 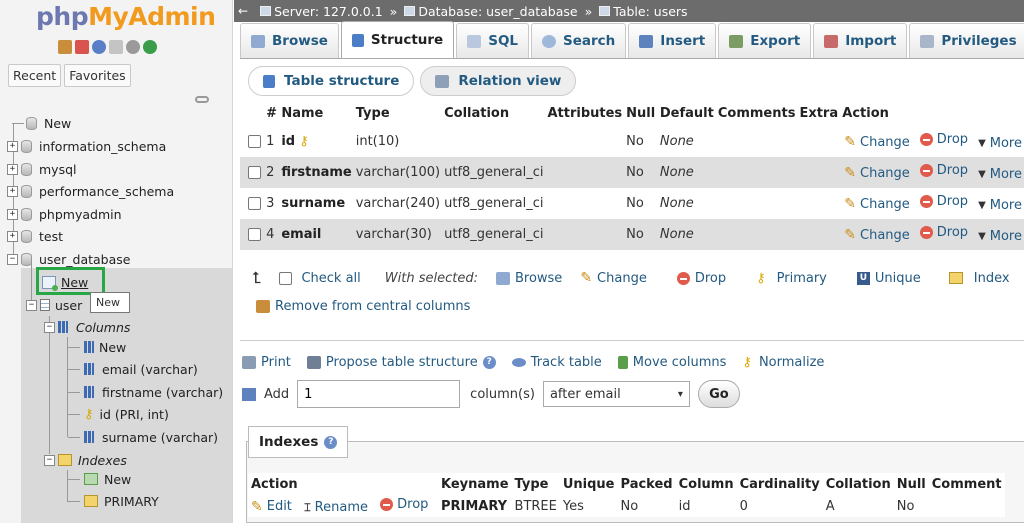 I want to click on index-drop-button: Drop, so click(x=404, y=504).